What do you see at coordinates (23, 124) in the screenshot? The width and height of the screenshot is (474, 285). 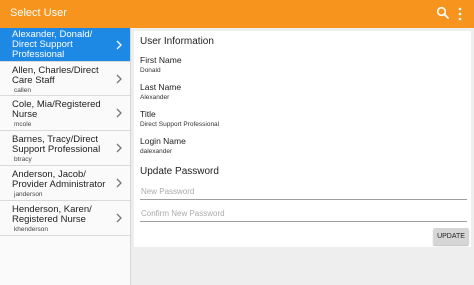 I see `user-login: mcole` at bounding box center [23, 124].